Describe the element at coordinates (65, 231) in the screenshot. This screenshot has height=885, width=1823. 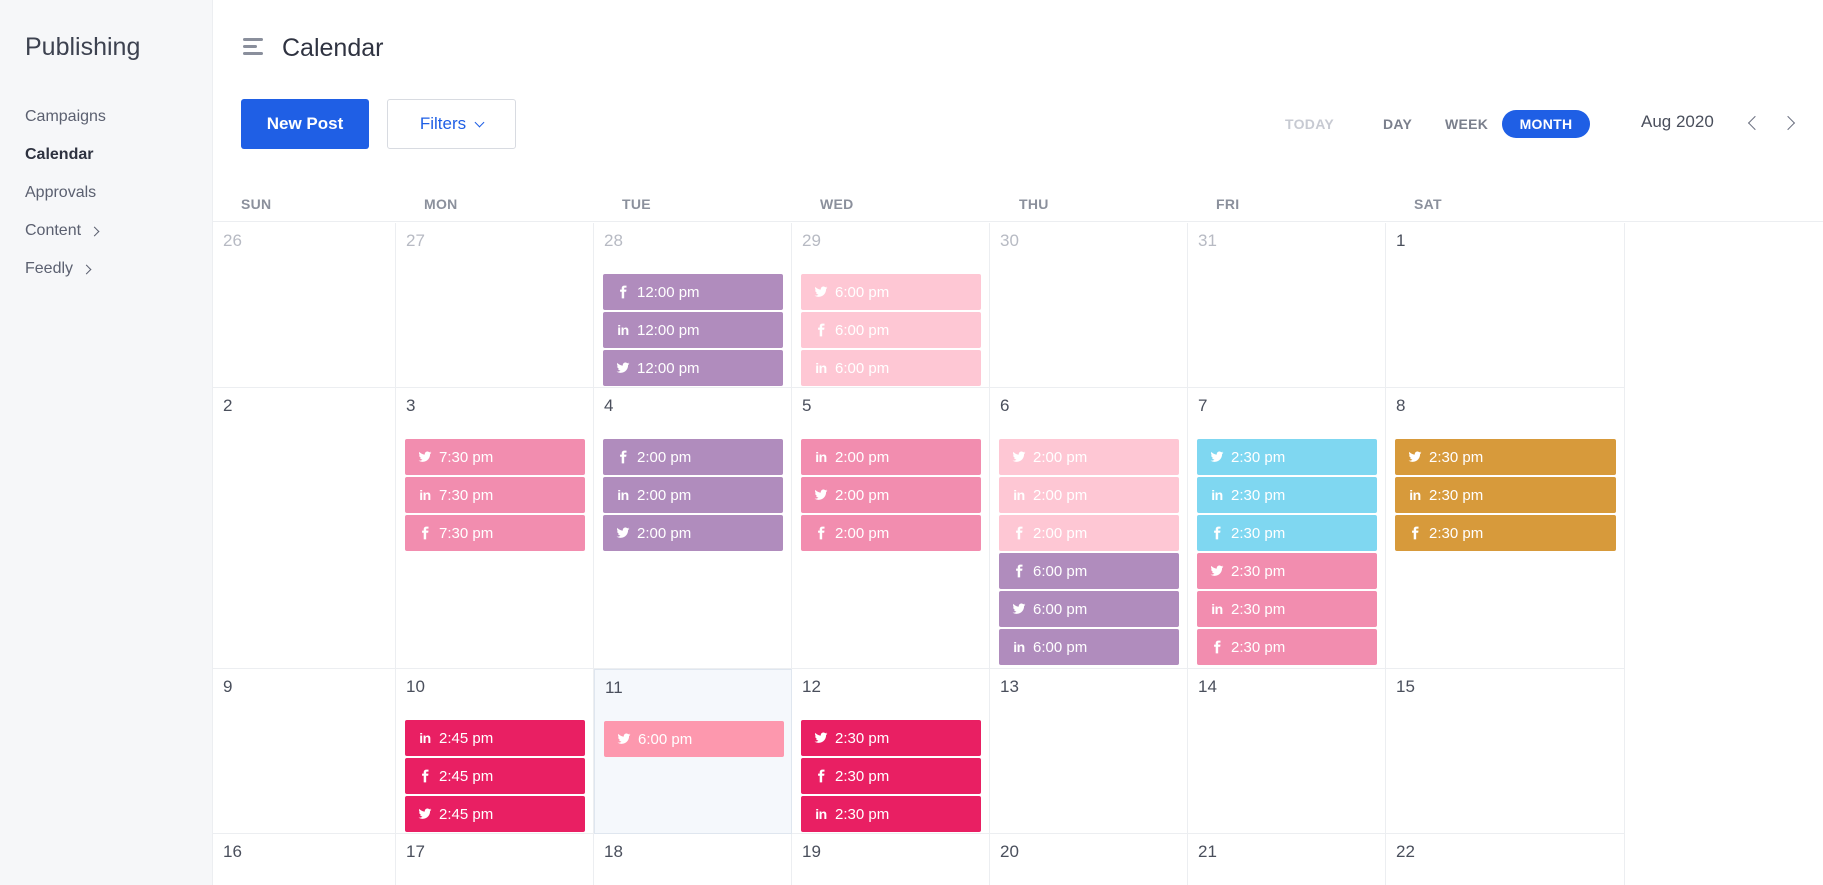
I see `sidebar-item-content: Content` at that location.